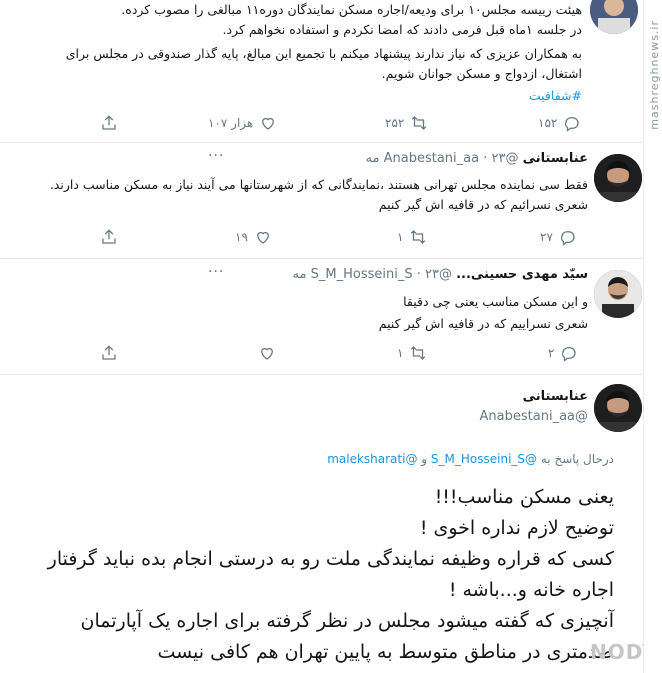 Image resolution: width=662 pixels, height=673 pixels. I want to click on tweet-actions: ۱۹ ۱ ۲۷, so click(345, 237).